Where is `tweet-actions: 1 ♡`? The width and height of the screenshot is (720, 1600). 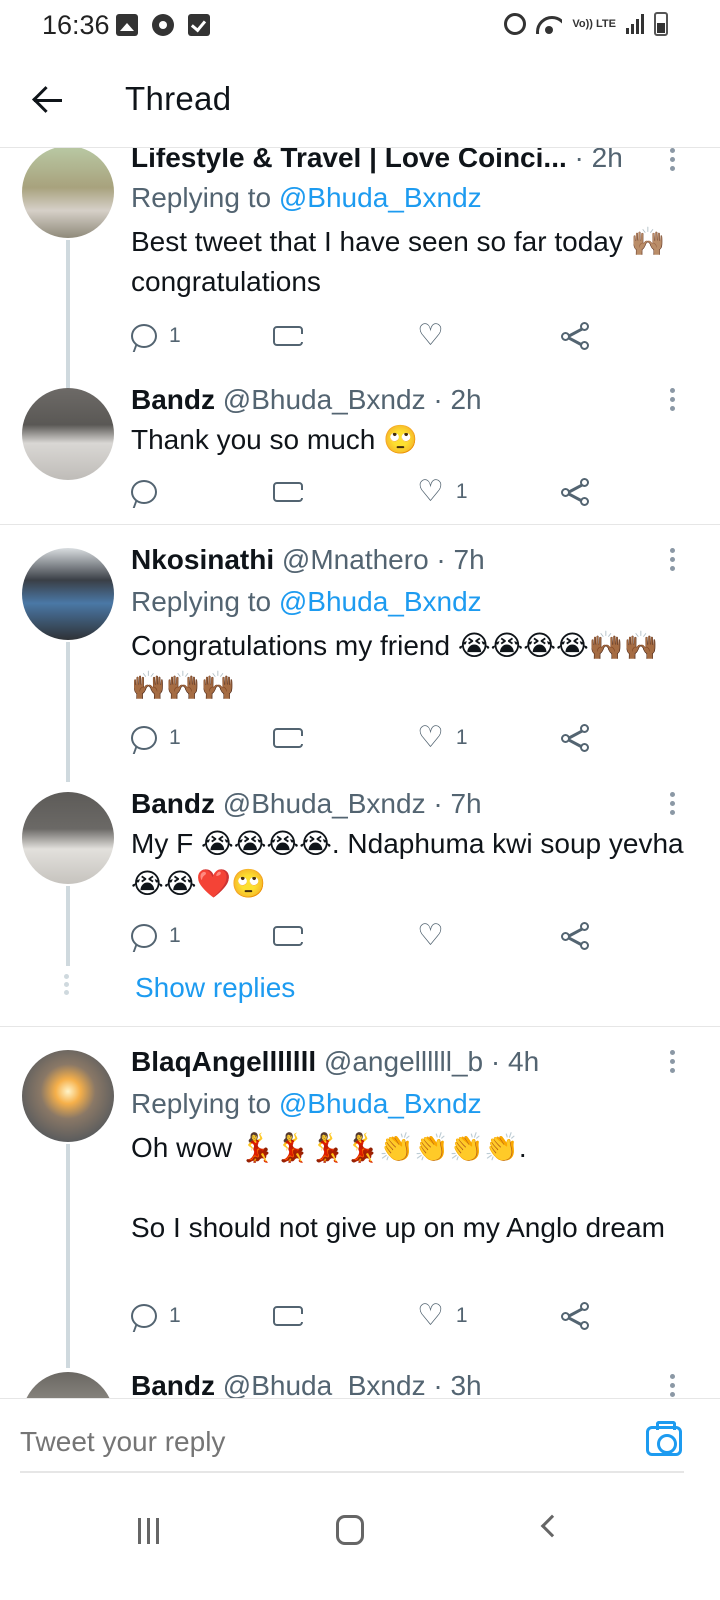
tweet-actions: 1 ♡ is located at coordinates (371, 936).